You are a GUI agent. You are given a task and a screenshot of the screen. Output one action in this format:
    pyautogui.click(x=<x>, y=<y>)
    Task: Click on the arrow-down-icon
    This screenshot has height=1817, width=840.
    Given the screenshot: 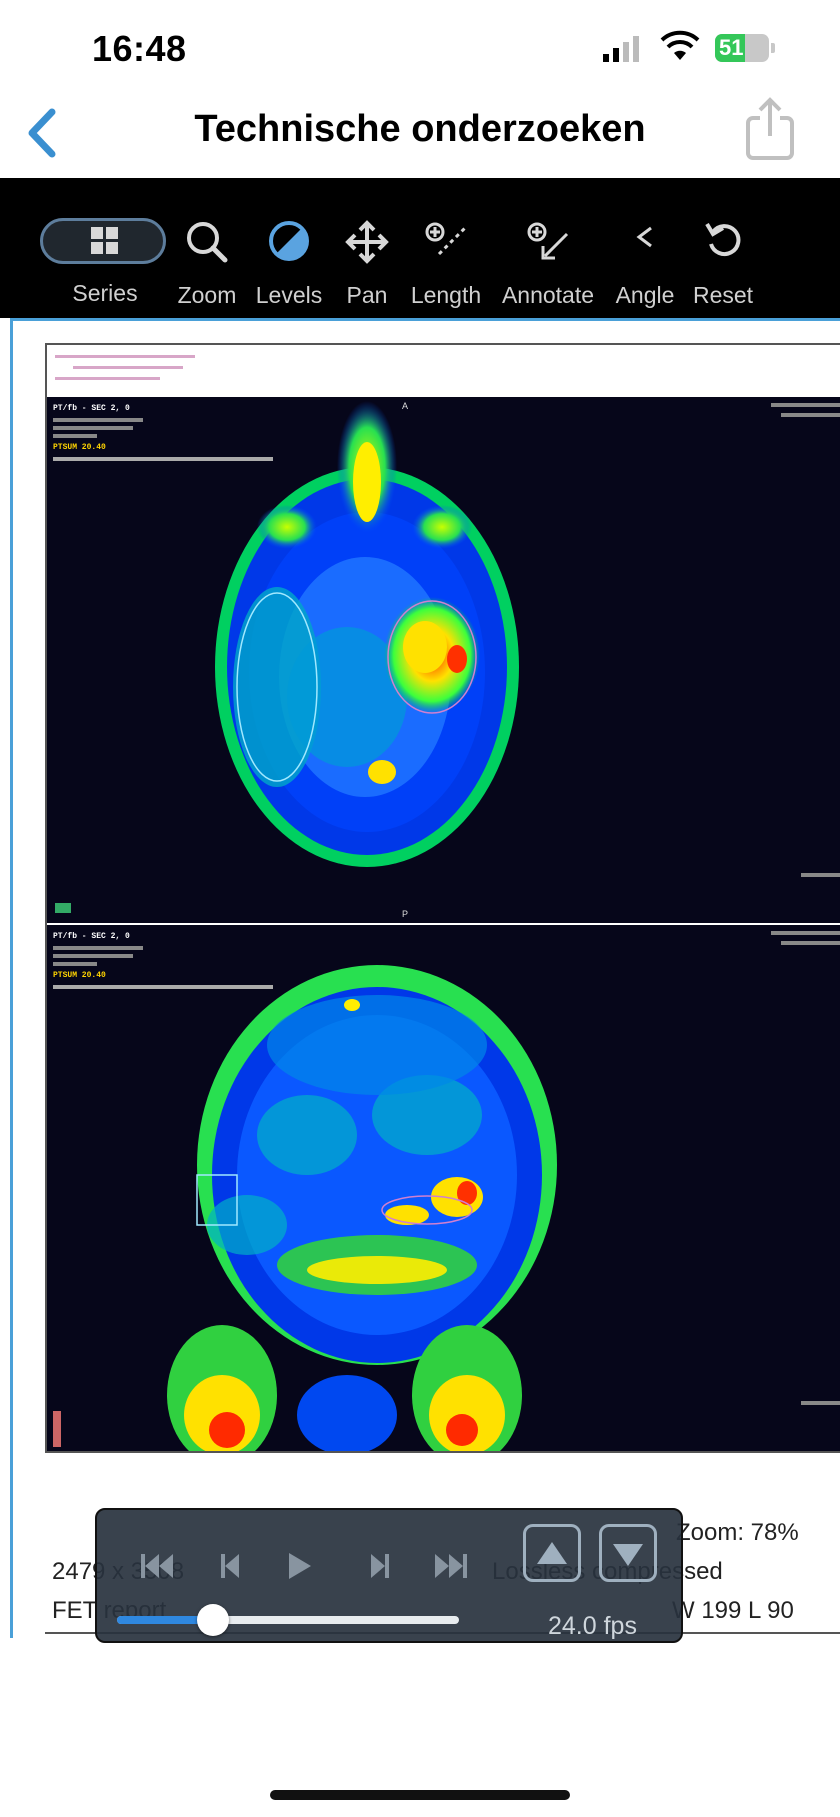 What is the action you would take?
    pyautogui.click(x=628, y=1555)
    